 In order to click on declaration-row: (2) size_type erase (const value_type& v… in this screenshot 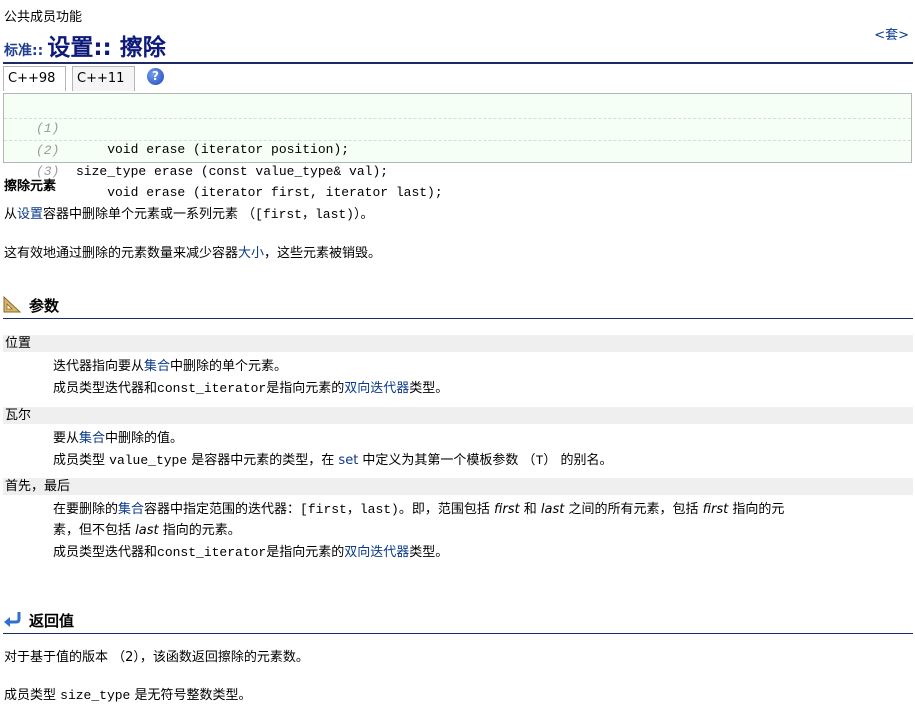, I will do `click(457, 148)`.